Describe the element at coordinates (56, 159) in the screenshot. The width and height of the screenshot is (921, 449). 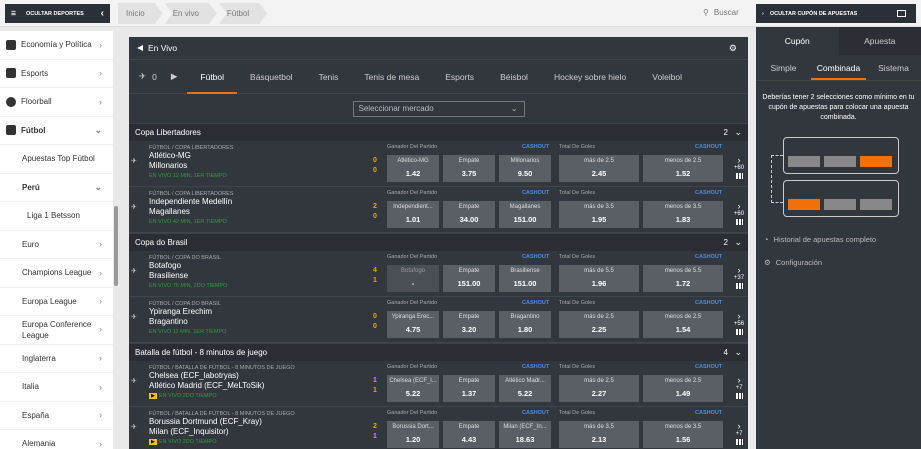
I see `sidebar-item-apuestas-top: Apuestas Top Fútbol` at that location.